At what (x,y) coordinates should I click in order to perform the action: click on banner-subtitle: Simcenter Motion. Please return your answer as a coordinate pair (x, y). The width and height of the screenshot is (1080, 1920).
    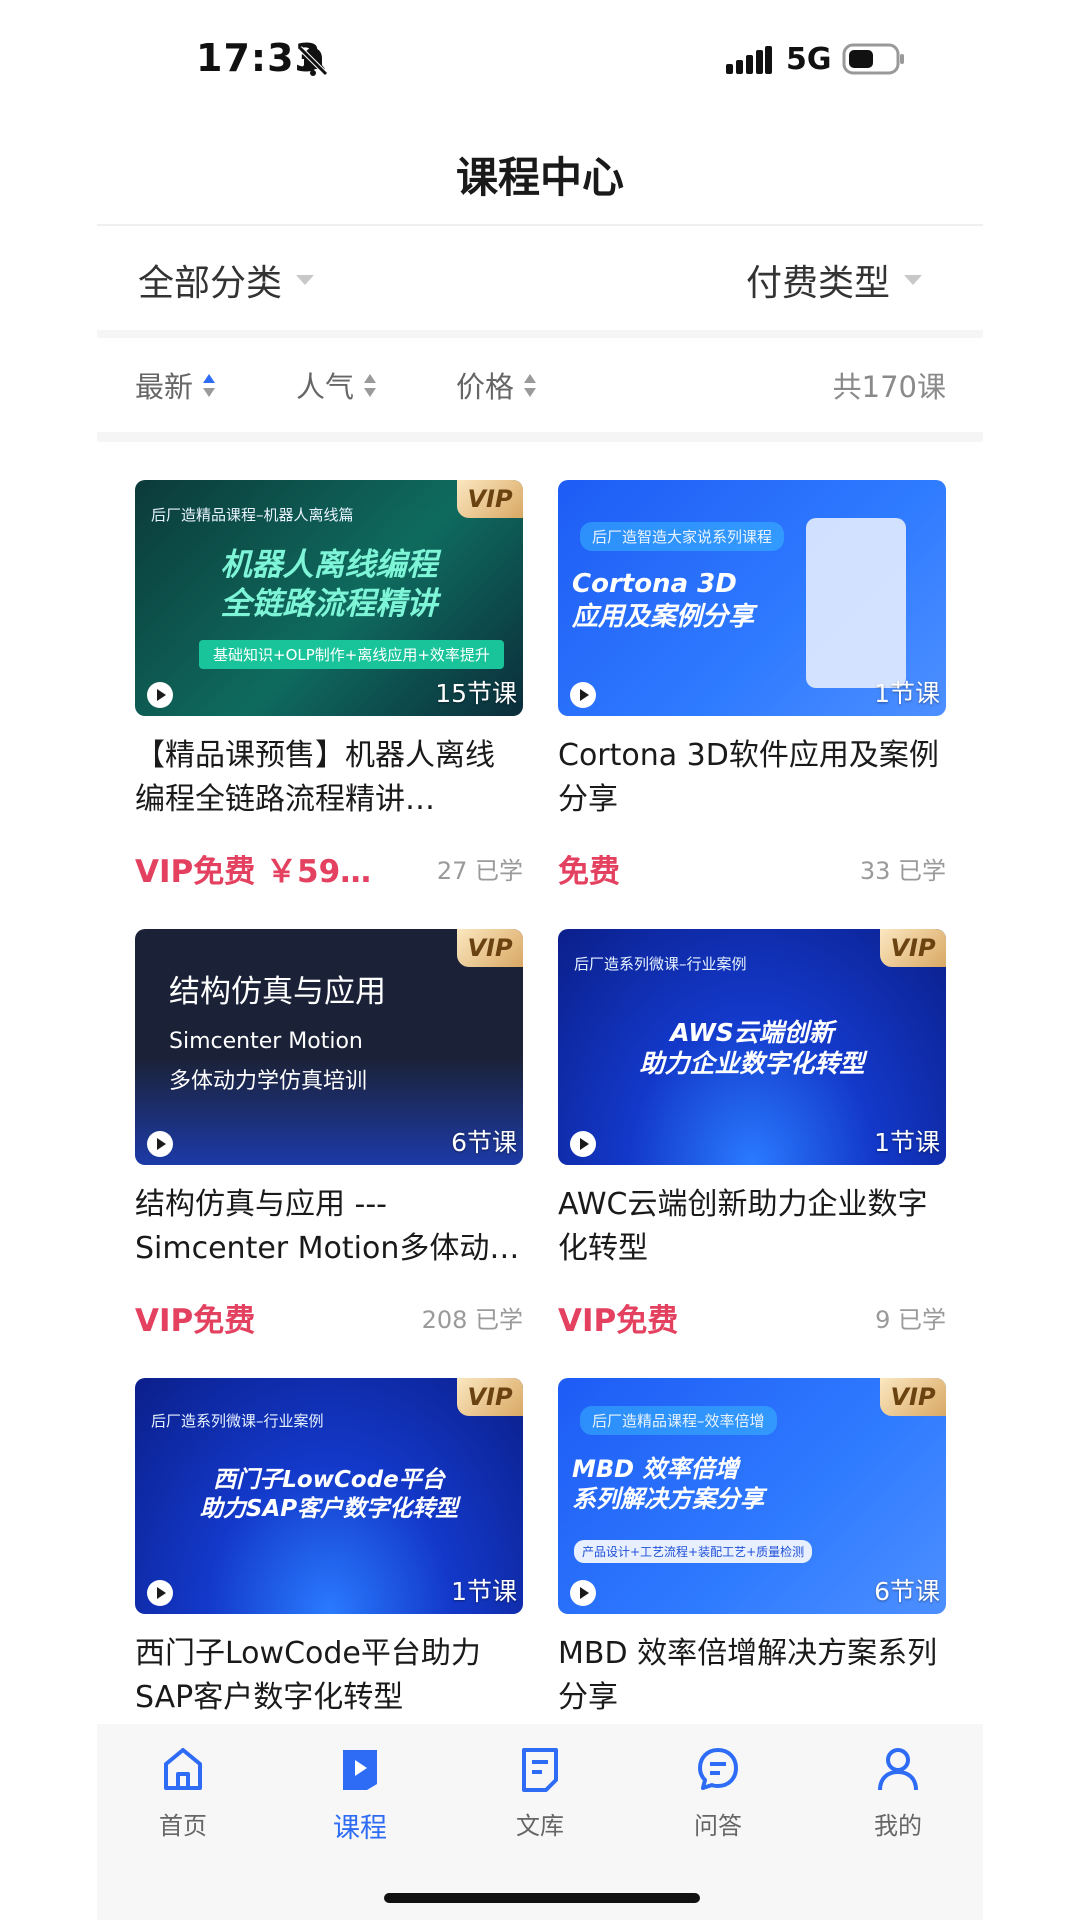
    Looking at the image, I should click on (266, 1041).